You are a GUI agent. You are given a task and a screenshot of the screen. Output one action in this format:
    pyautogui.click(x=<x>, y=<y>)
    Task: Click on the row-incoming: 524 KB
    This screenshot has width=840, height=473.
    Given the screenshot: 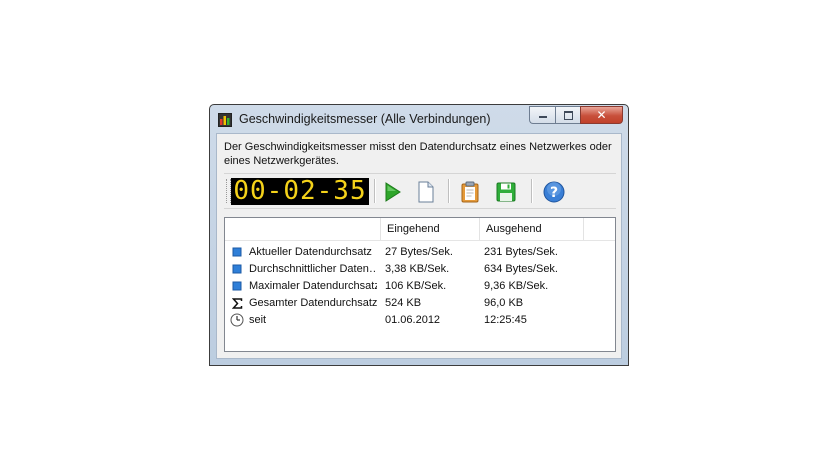 What is the action you would take?
    pyautogui.click(x=403, y=303)
    